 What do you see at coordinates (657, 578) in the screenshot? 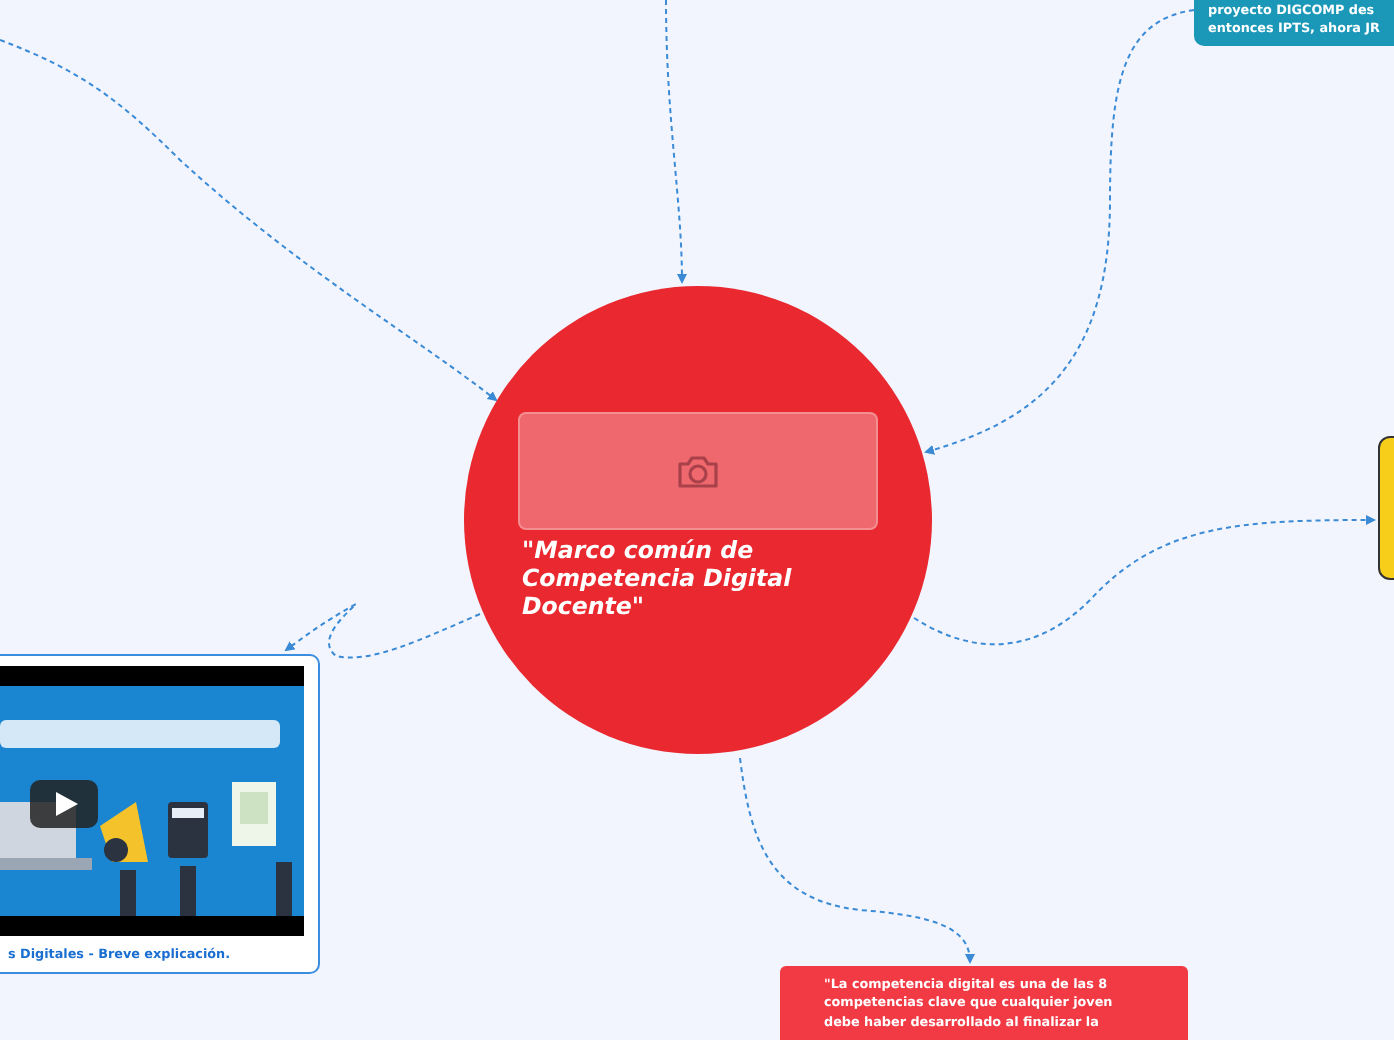
I see `central-title: "Marco común de Competencia Digital Docente"` at bounding box center [657, 578].